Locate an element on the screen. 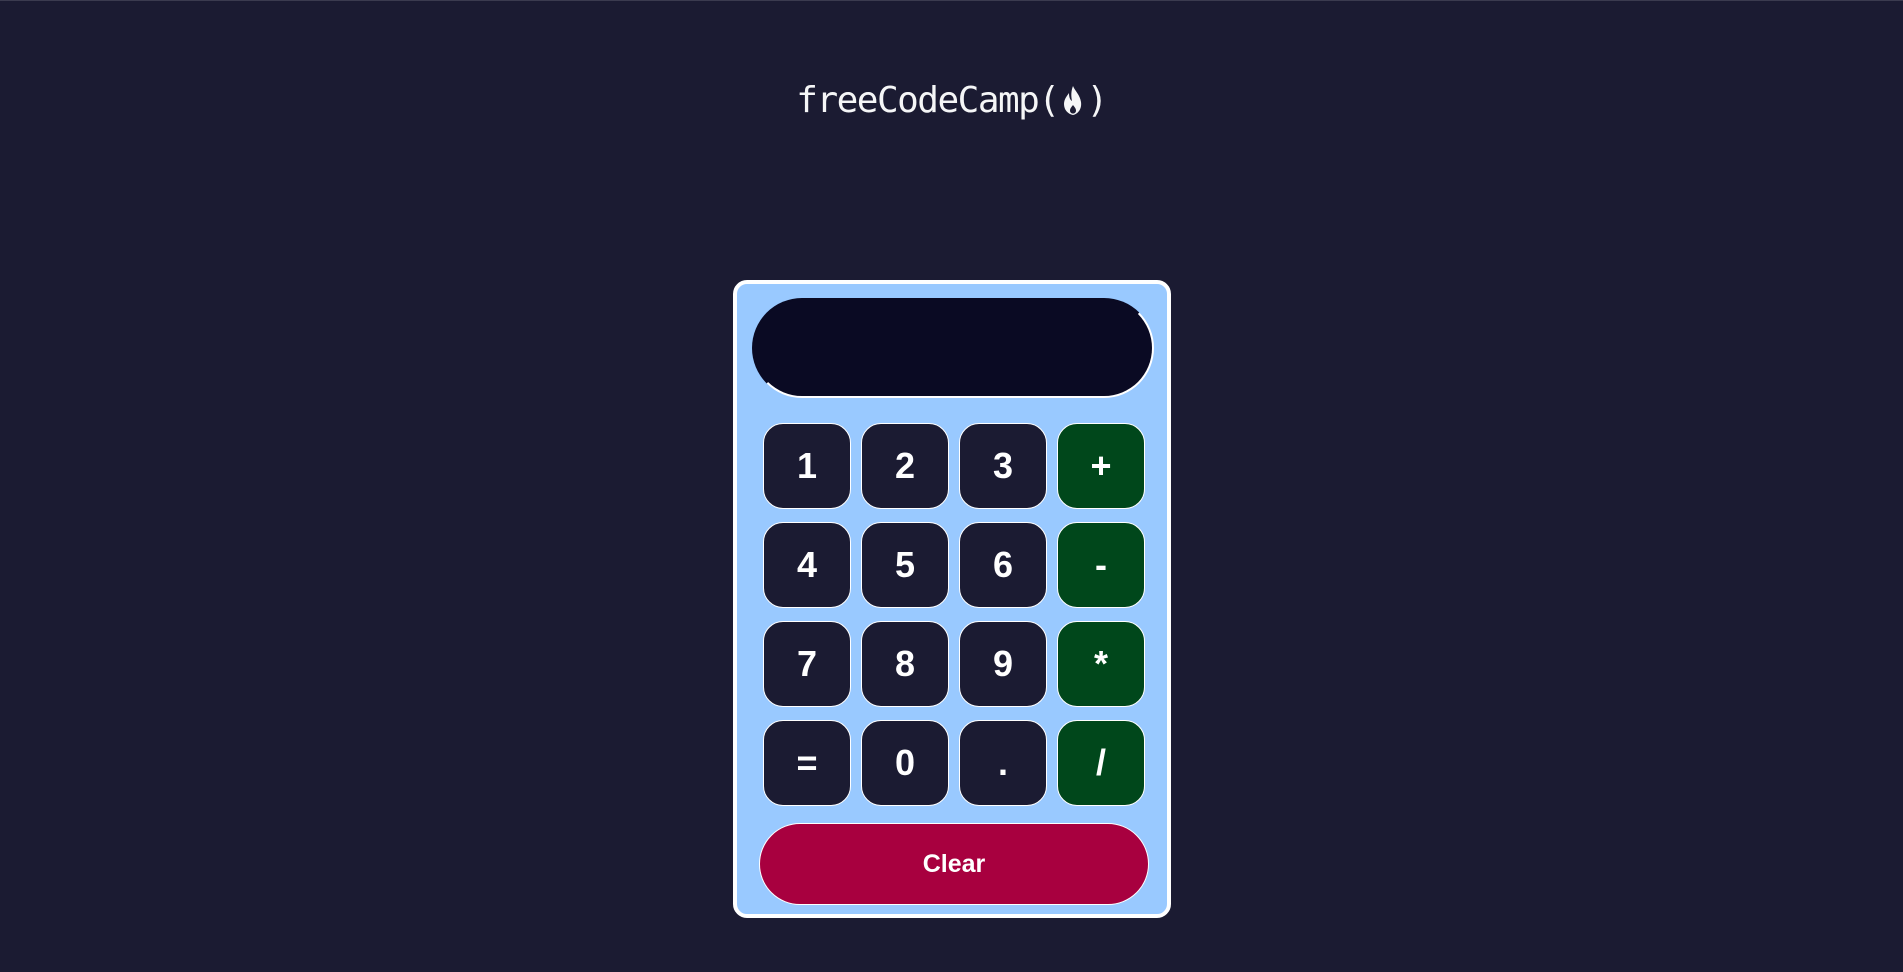 This screenshot has width=1903, height=972. key-5: 5 is located at coordinates (905, 565).